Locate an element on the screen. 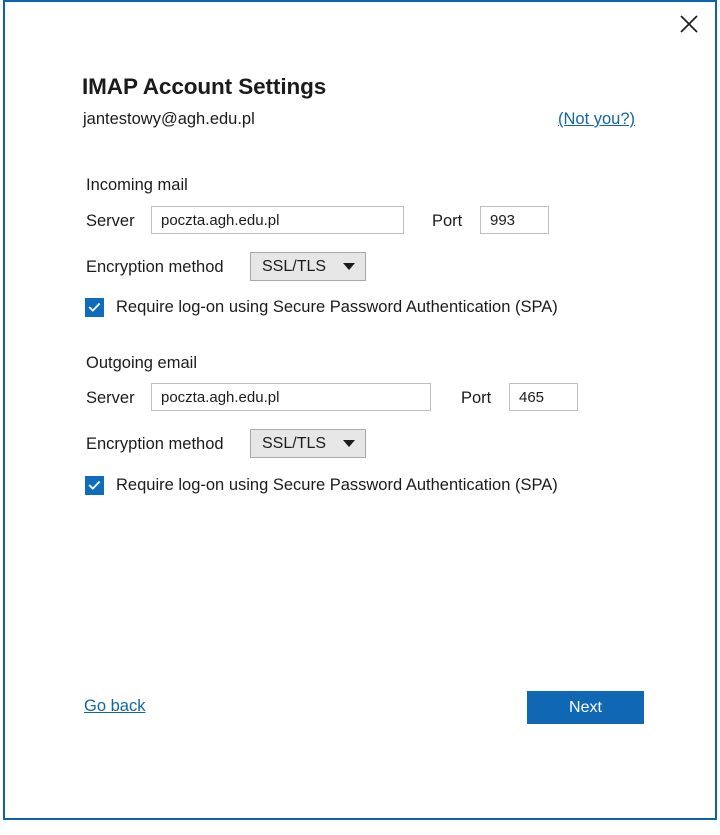  outgoing-port-label: Port is located at coordinates (476, 398).